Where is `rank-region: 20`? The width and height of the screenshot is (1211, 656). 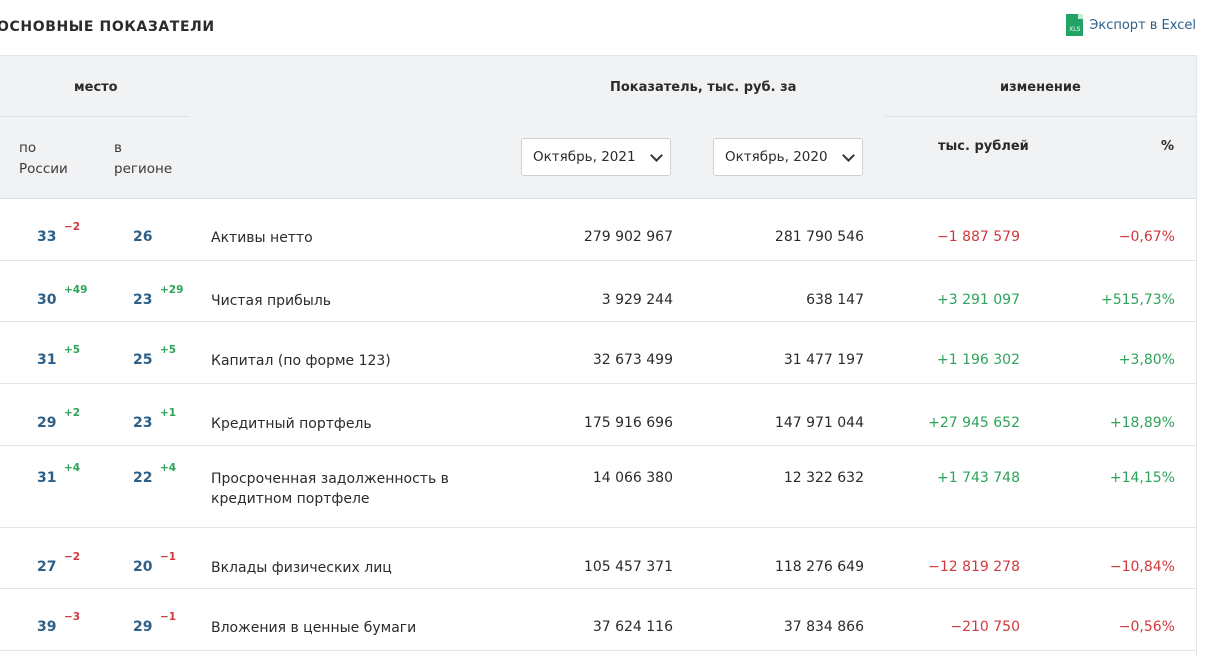 rank-region: 20 is located at coordinates (143, 567).